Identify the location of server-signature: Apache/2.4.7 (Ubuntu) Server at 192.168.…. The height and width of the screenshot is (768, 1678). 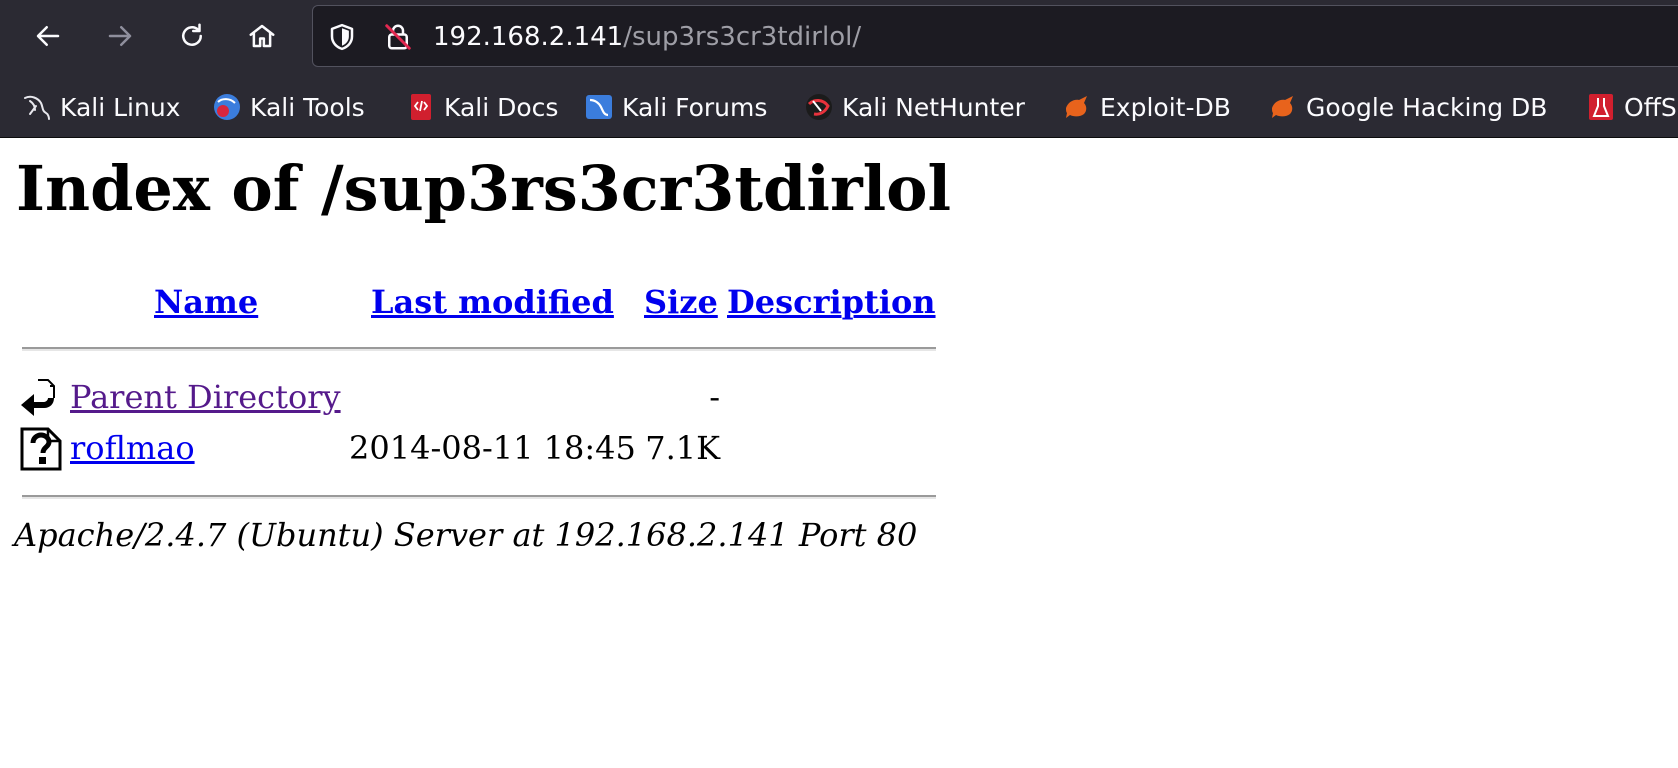
(466, 535).